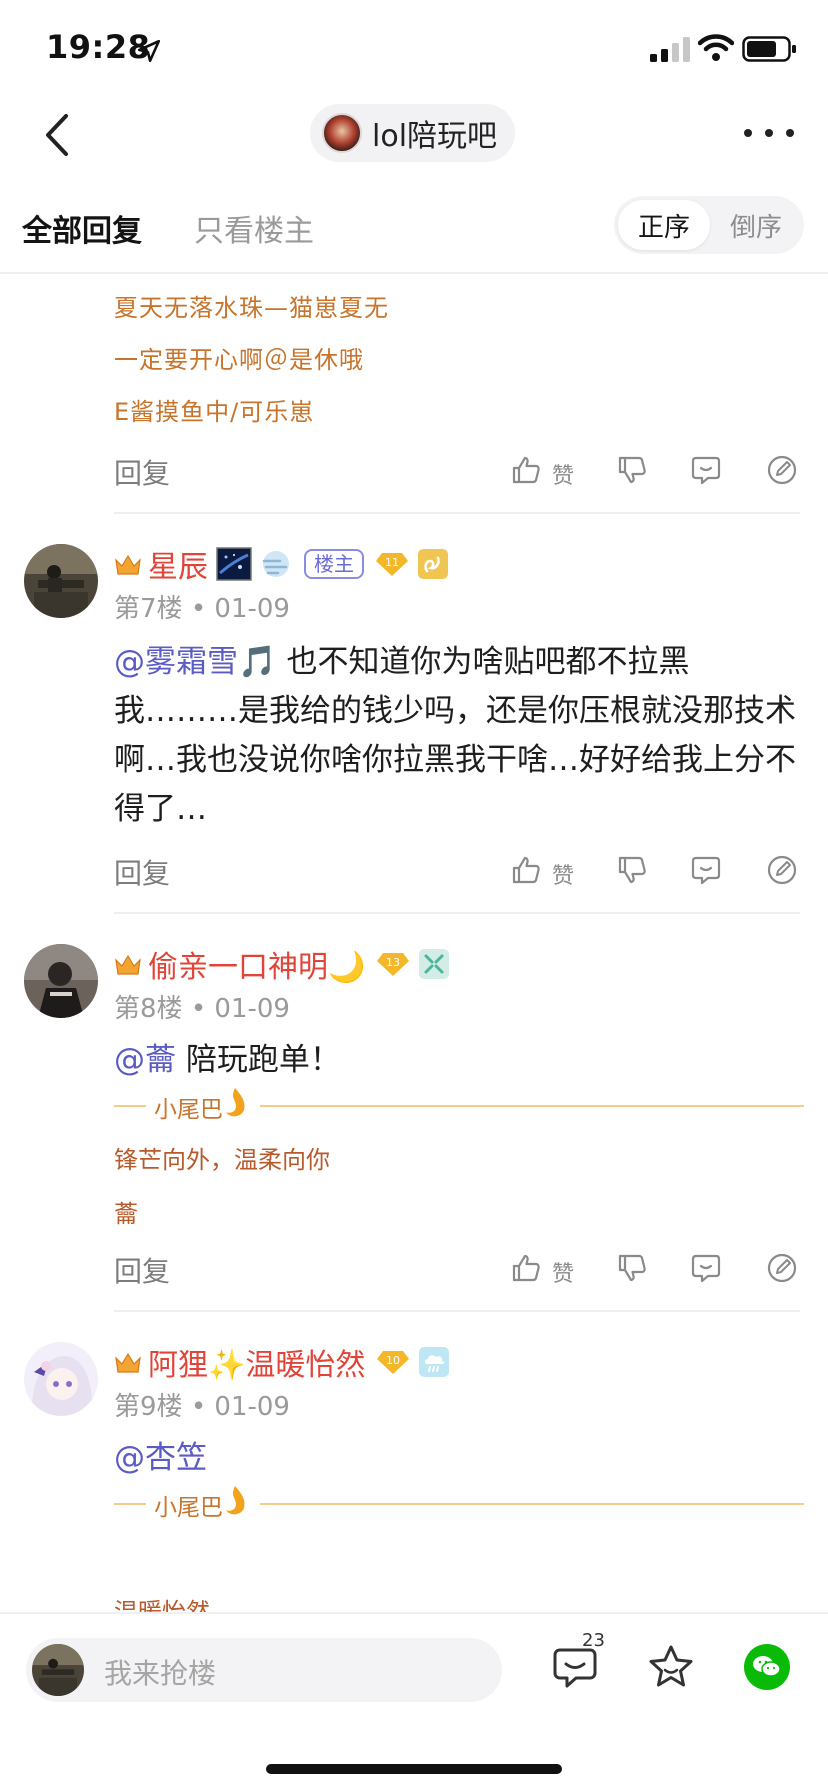  I want to click on back-arrow-icon, so click(58, 135).